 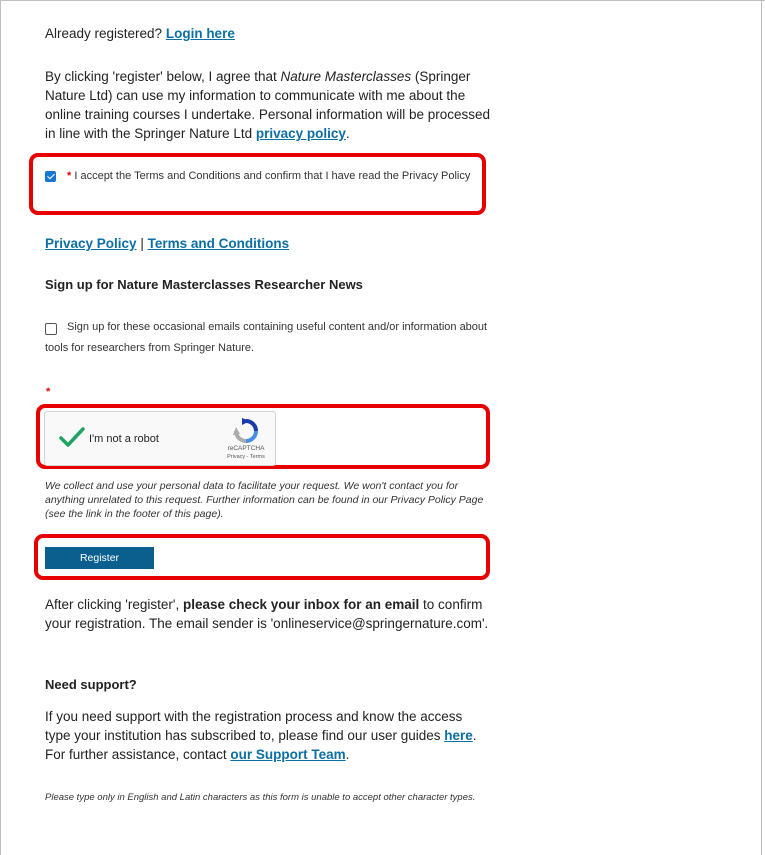 What do you see at coordinates (72, 437) in the screenshot?
I see `check-icon` at bounding box center [72, 437].